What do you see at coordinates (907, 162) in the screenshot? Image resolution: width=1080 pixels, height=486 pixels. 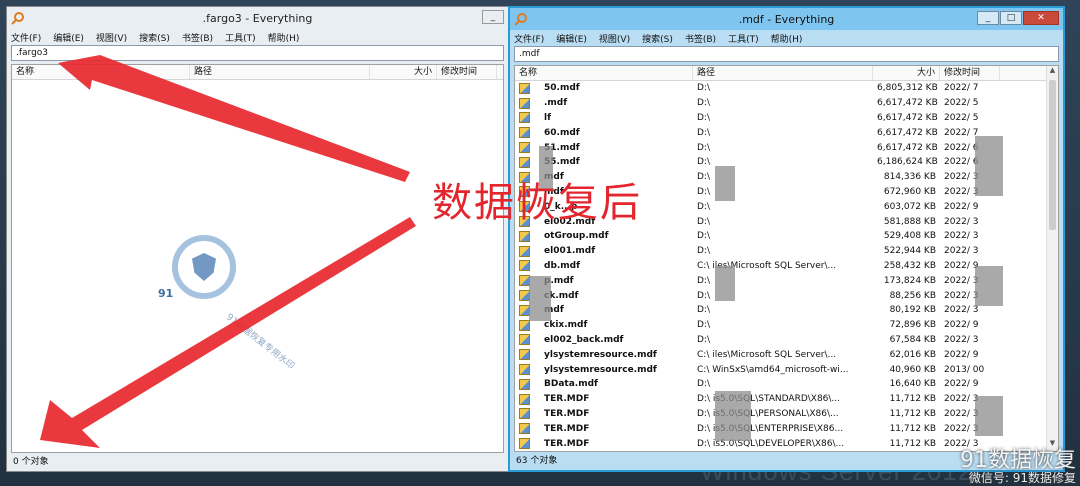 I see `result-size-cell: 6,186,624 KB` at bounding box center [907, 162].